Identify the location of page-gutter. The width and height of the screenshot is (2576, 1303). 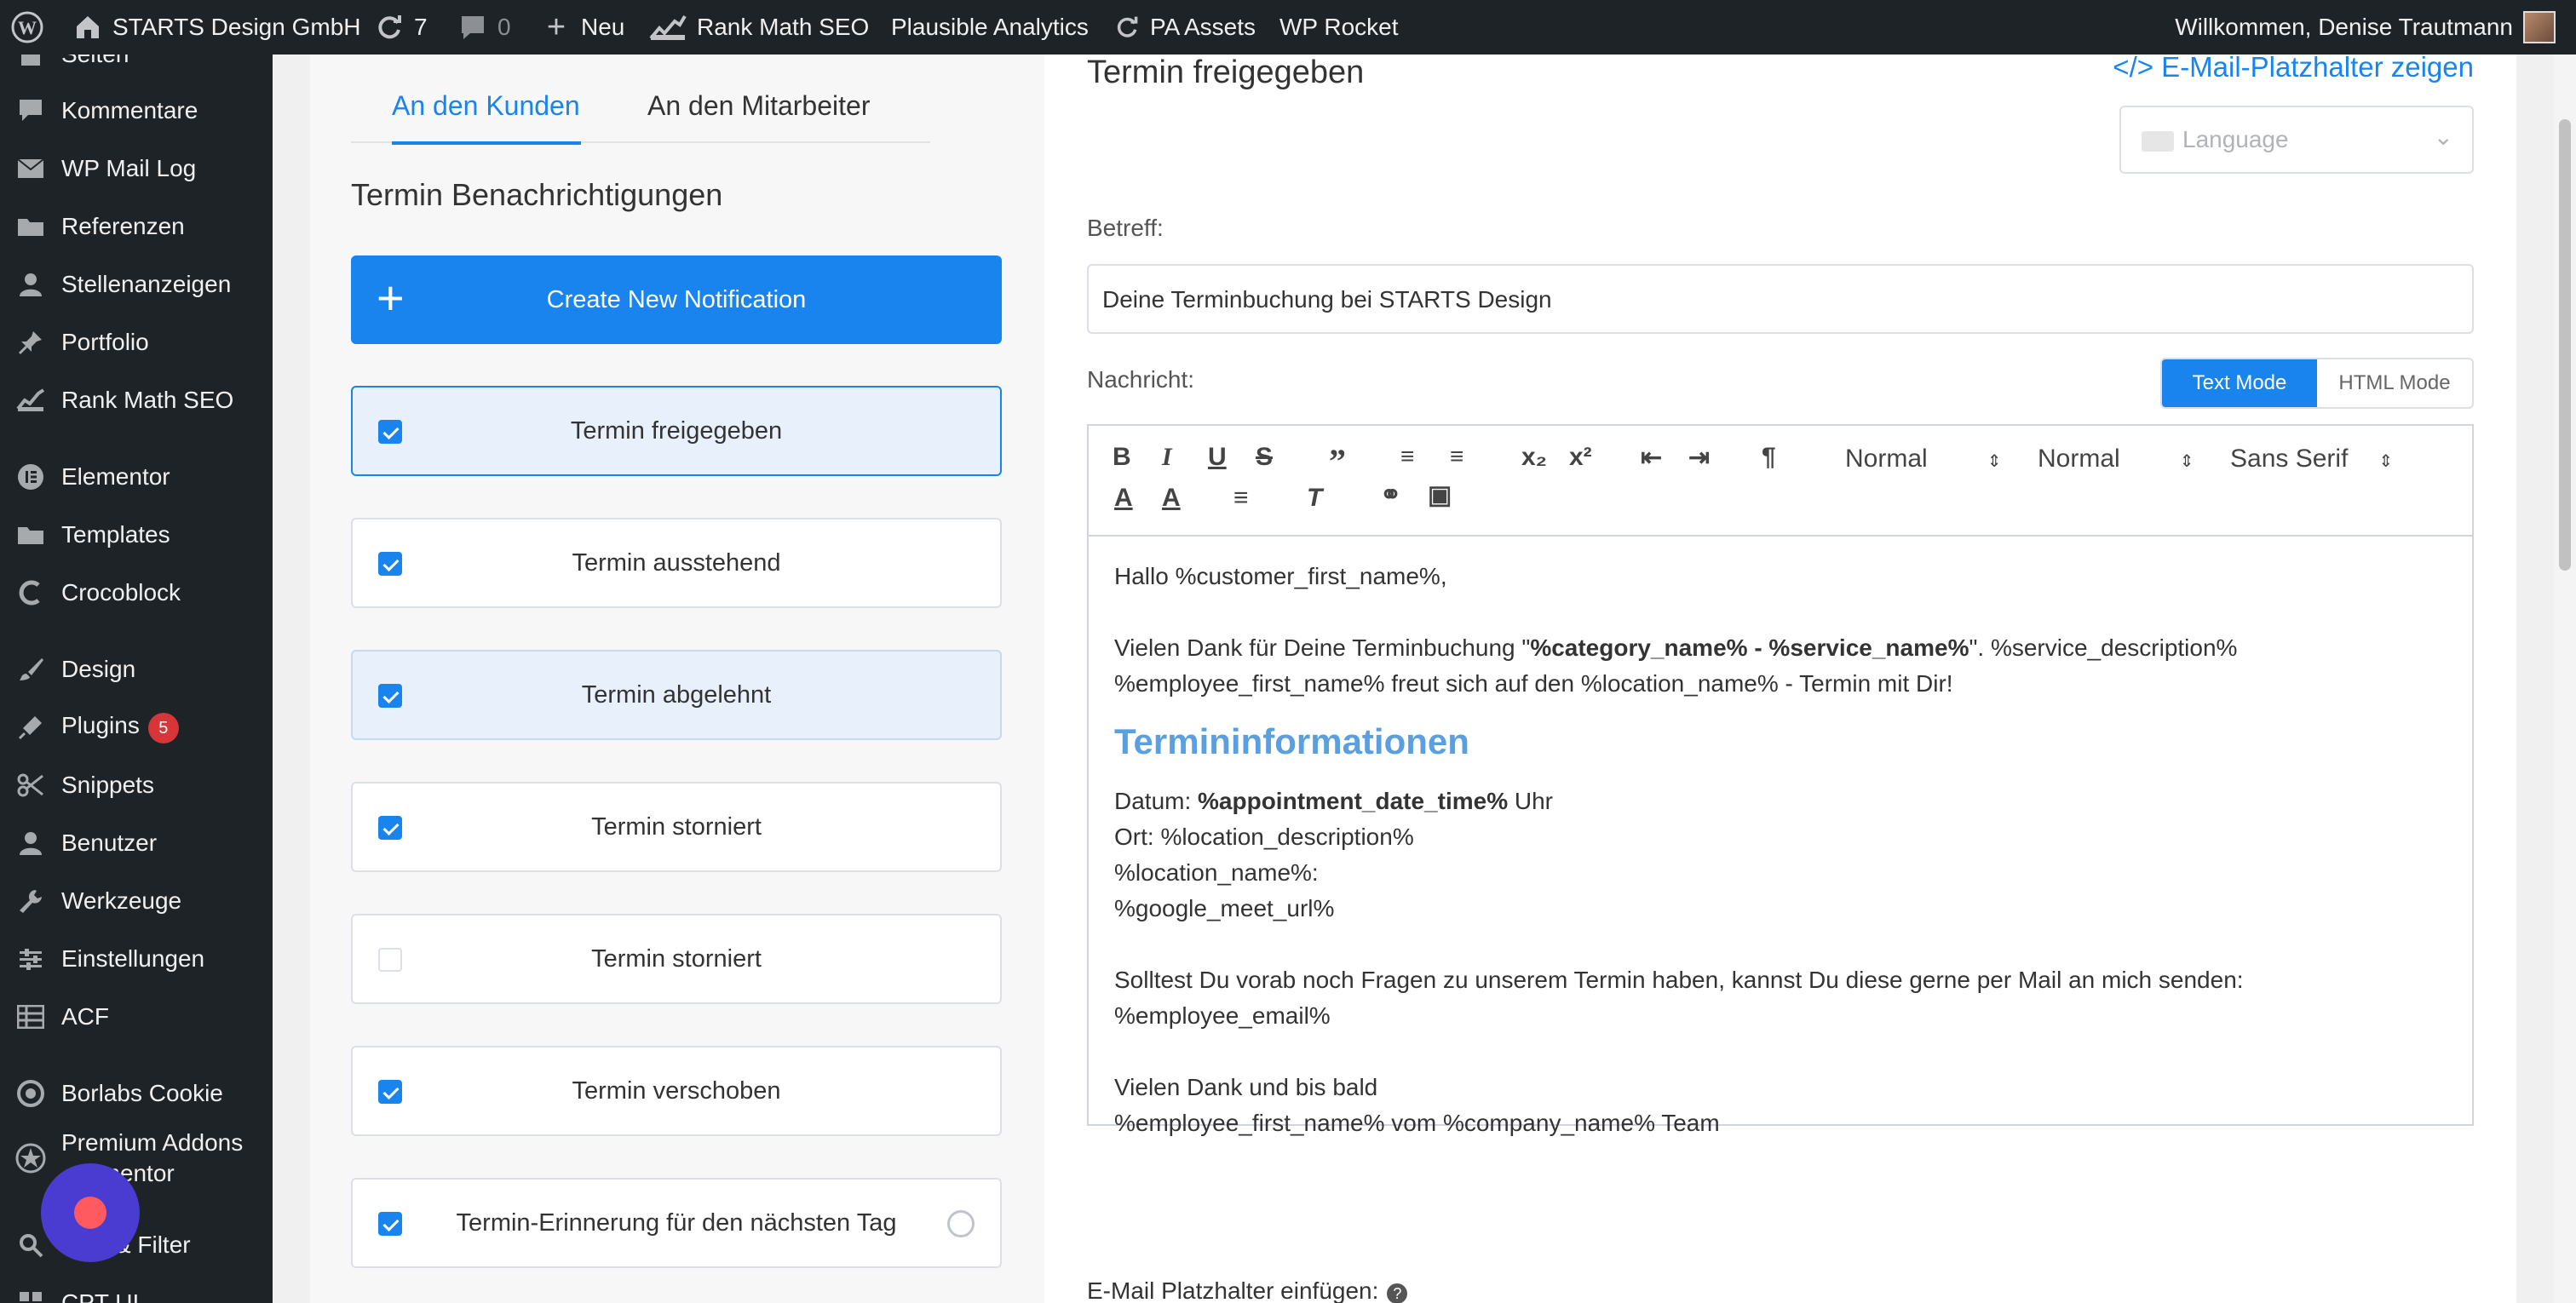
(2535, 679).